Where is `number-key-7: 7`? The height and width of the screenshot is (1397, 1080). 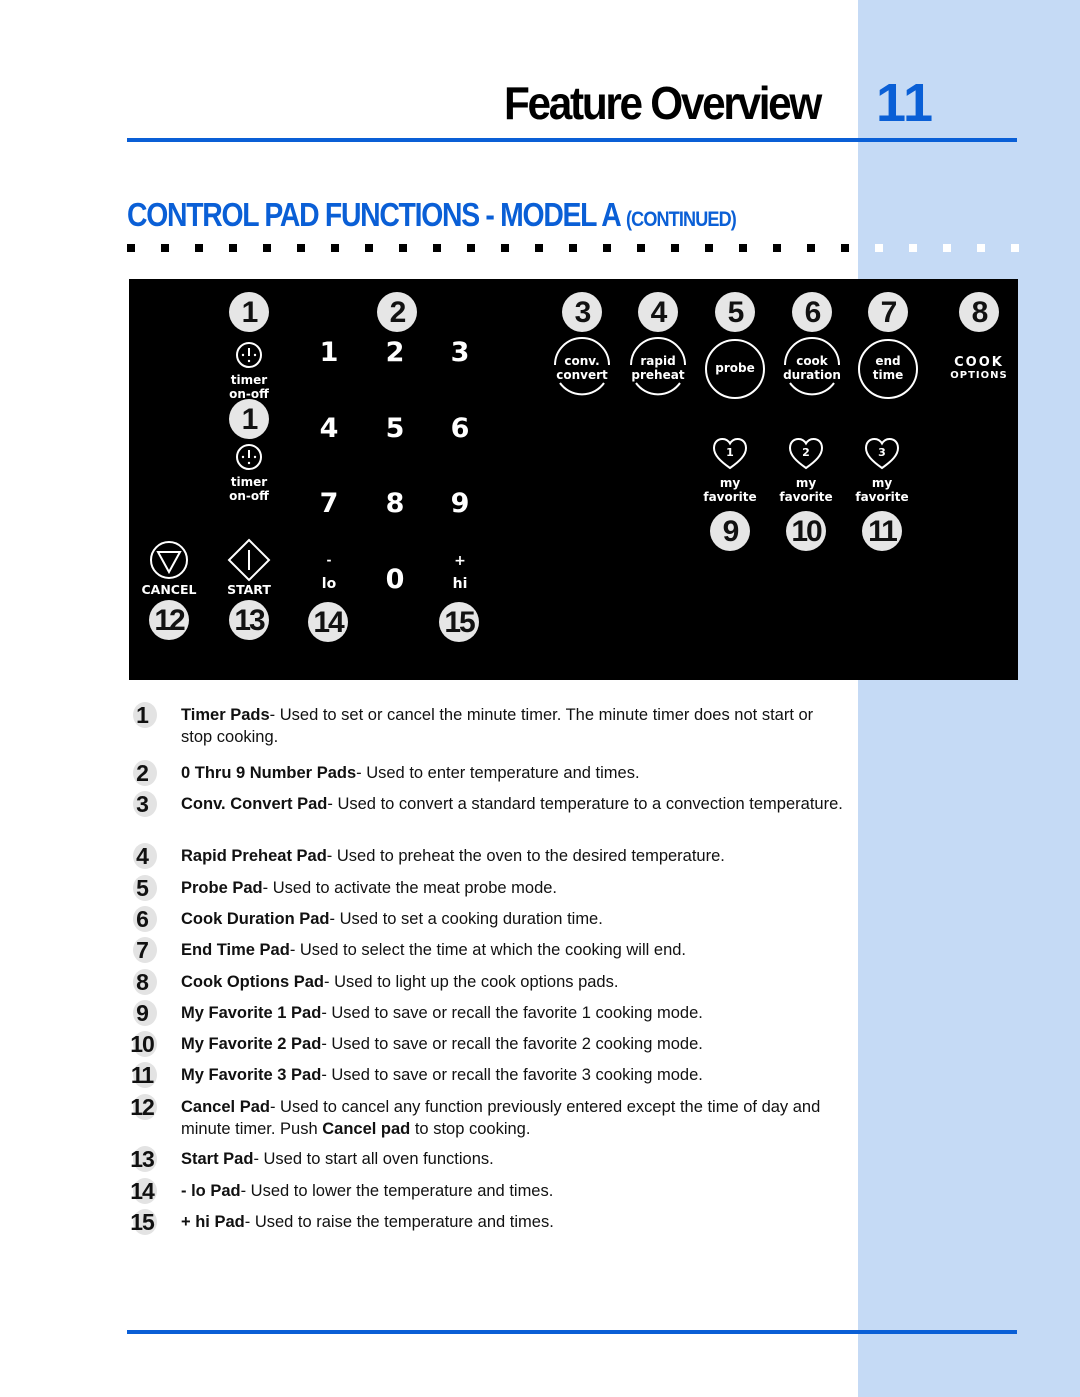
number-key-7: 7 is located at coordinates (329, 503).